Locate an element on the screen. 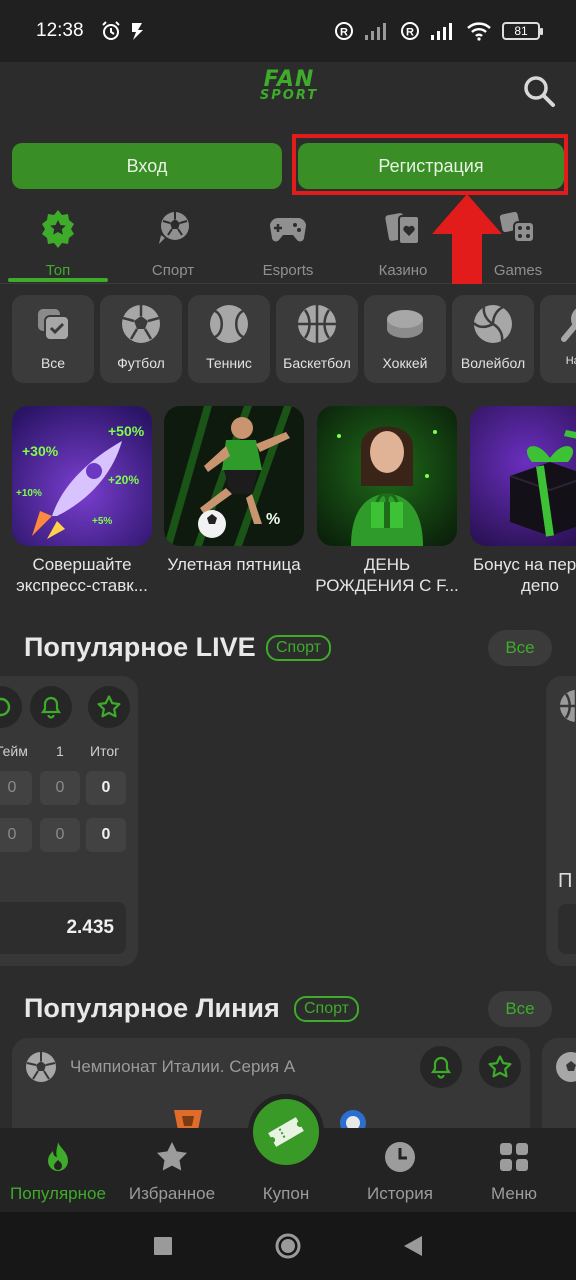 The width and height of the screenshot is (576, 1280). chip-label: Волейбол is located at coordinates (493, 363).